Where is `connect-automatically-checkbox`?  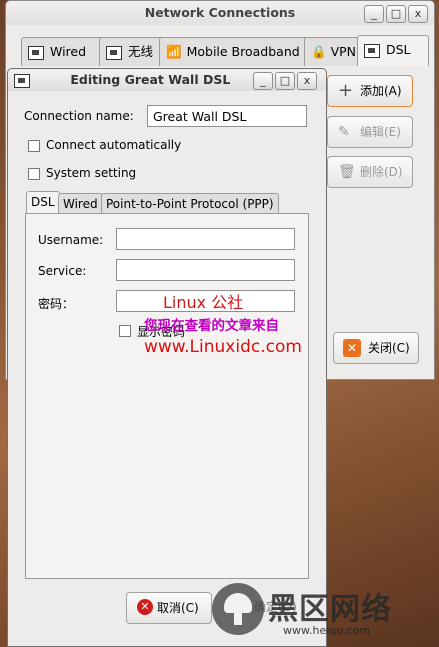 connect-automatically-checkbox is located at coordinates (34, 146).